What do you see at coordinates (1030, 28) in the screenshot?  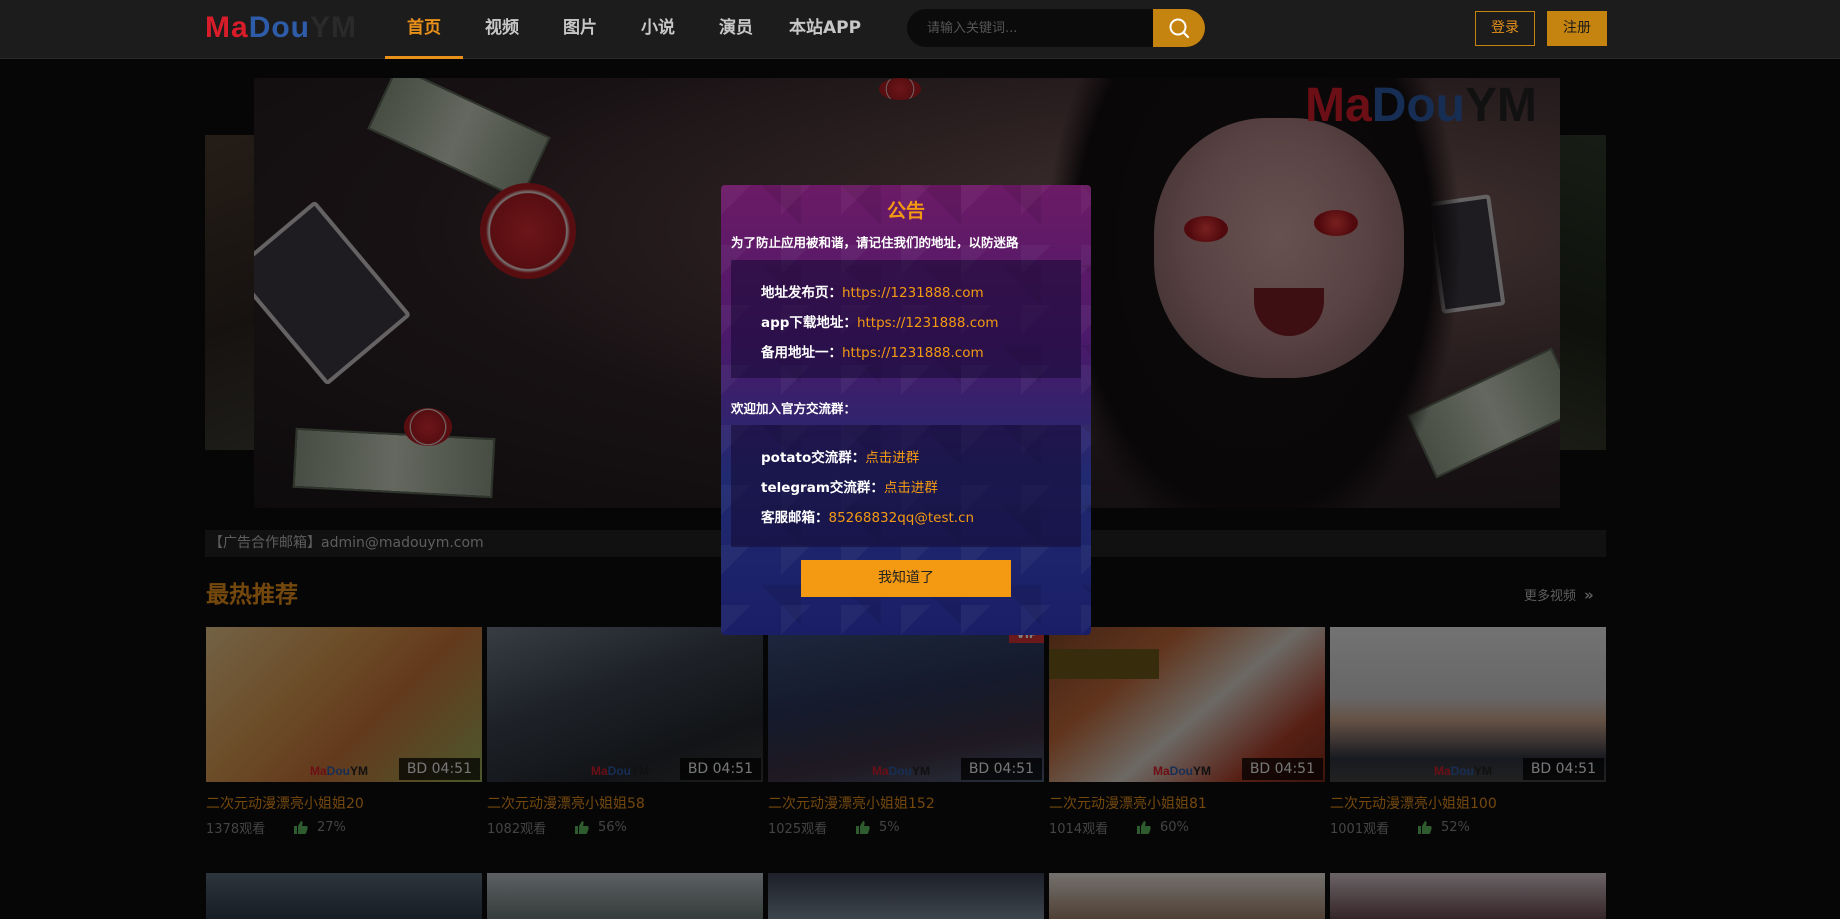 I see `search-input` at bounding box center [1030, 28].